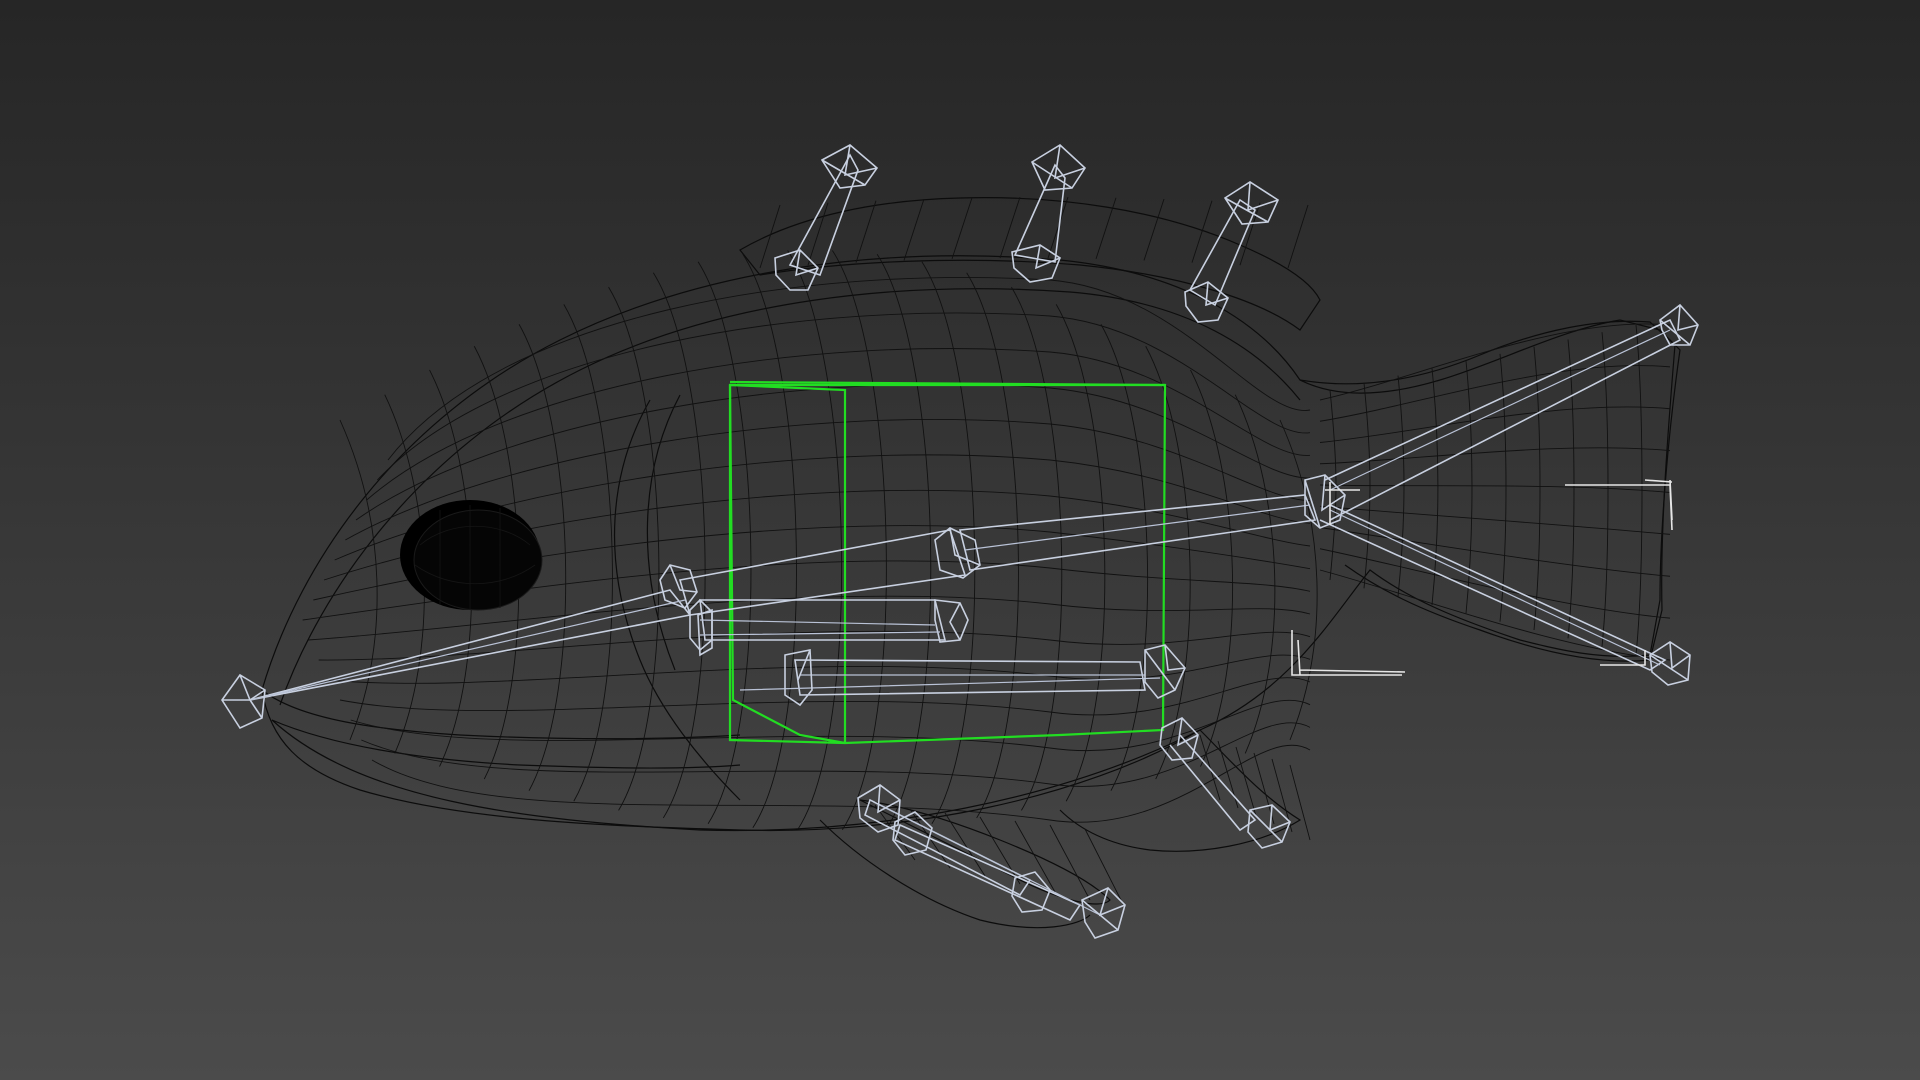 This screenshot has height=1080, width=1920. What do you see at coordinates (736, 775) in the screenshot?
I see `belly-contour` at bounding box center [736, 775].